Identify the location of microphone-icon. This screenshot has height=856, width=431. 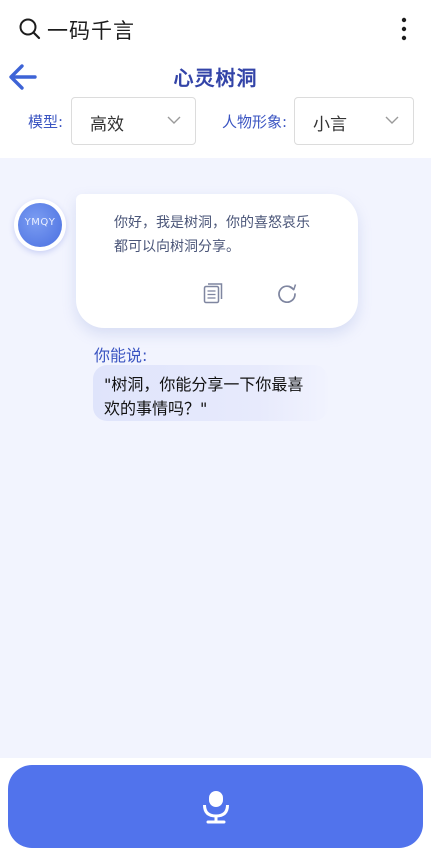
(216, 807).